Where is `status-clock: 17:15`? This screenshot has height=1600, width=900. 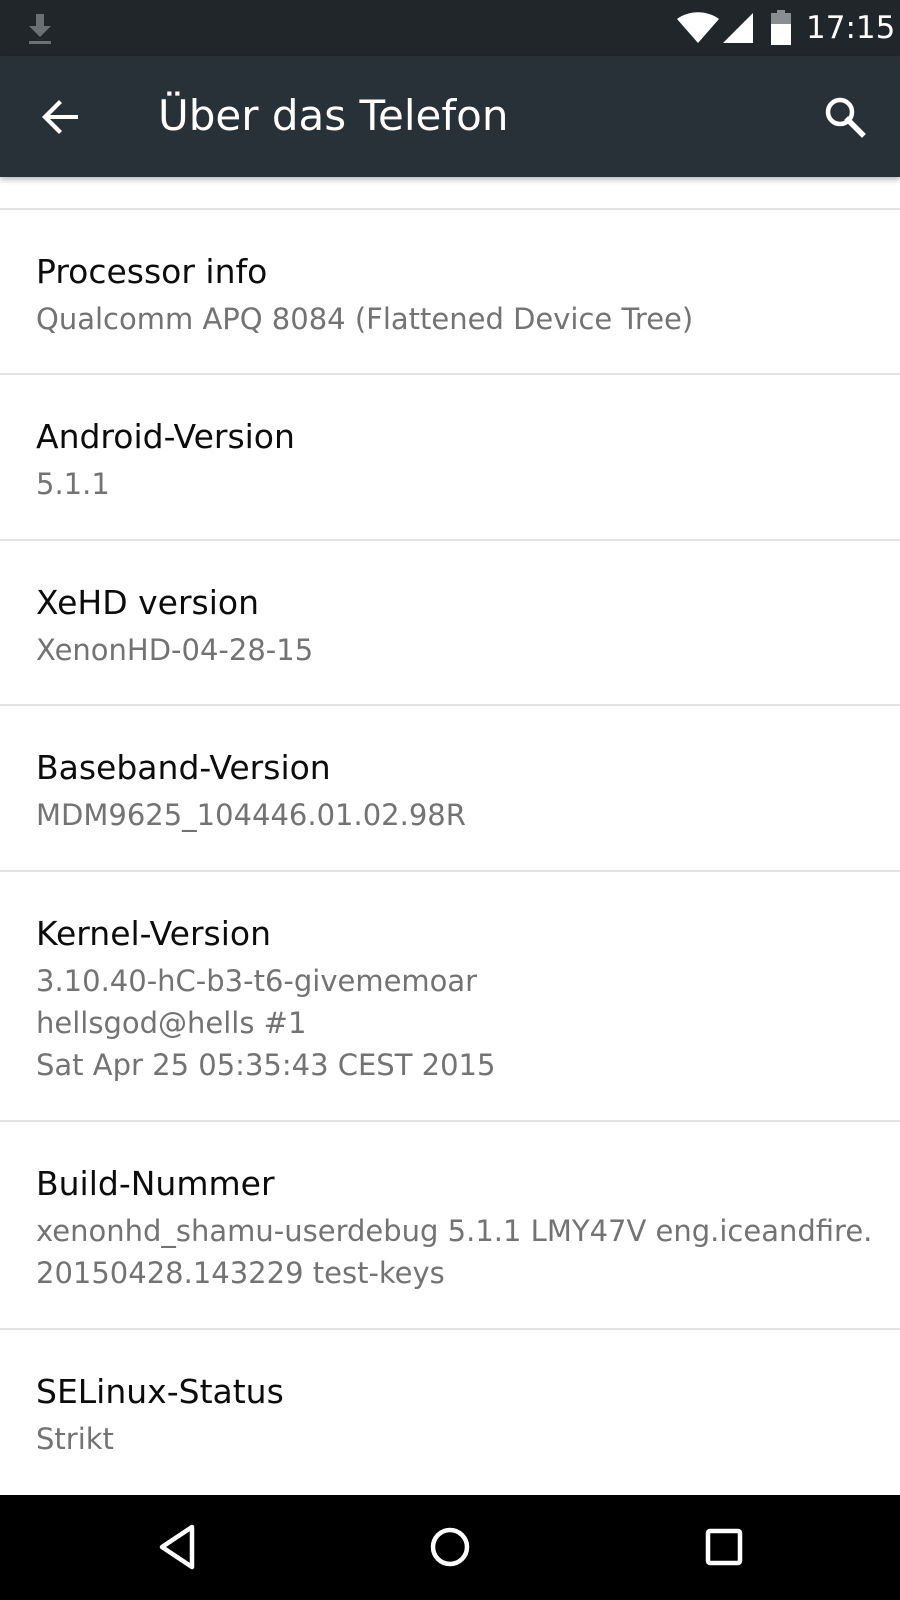
status-clock: 17:15 is located at coordinates (851, 28).